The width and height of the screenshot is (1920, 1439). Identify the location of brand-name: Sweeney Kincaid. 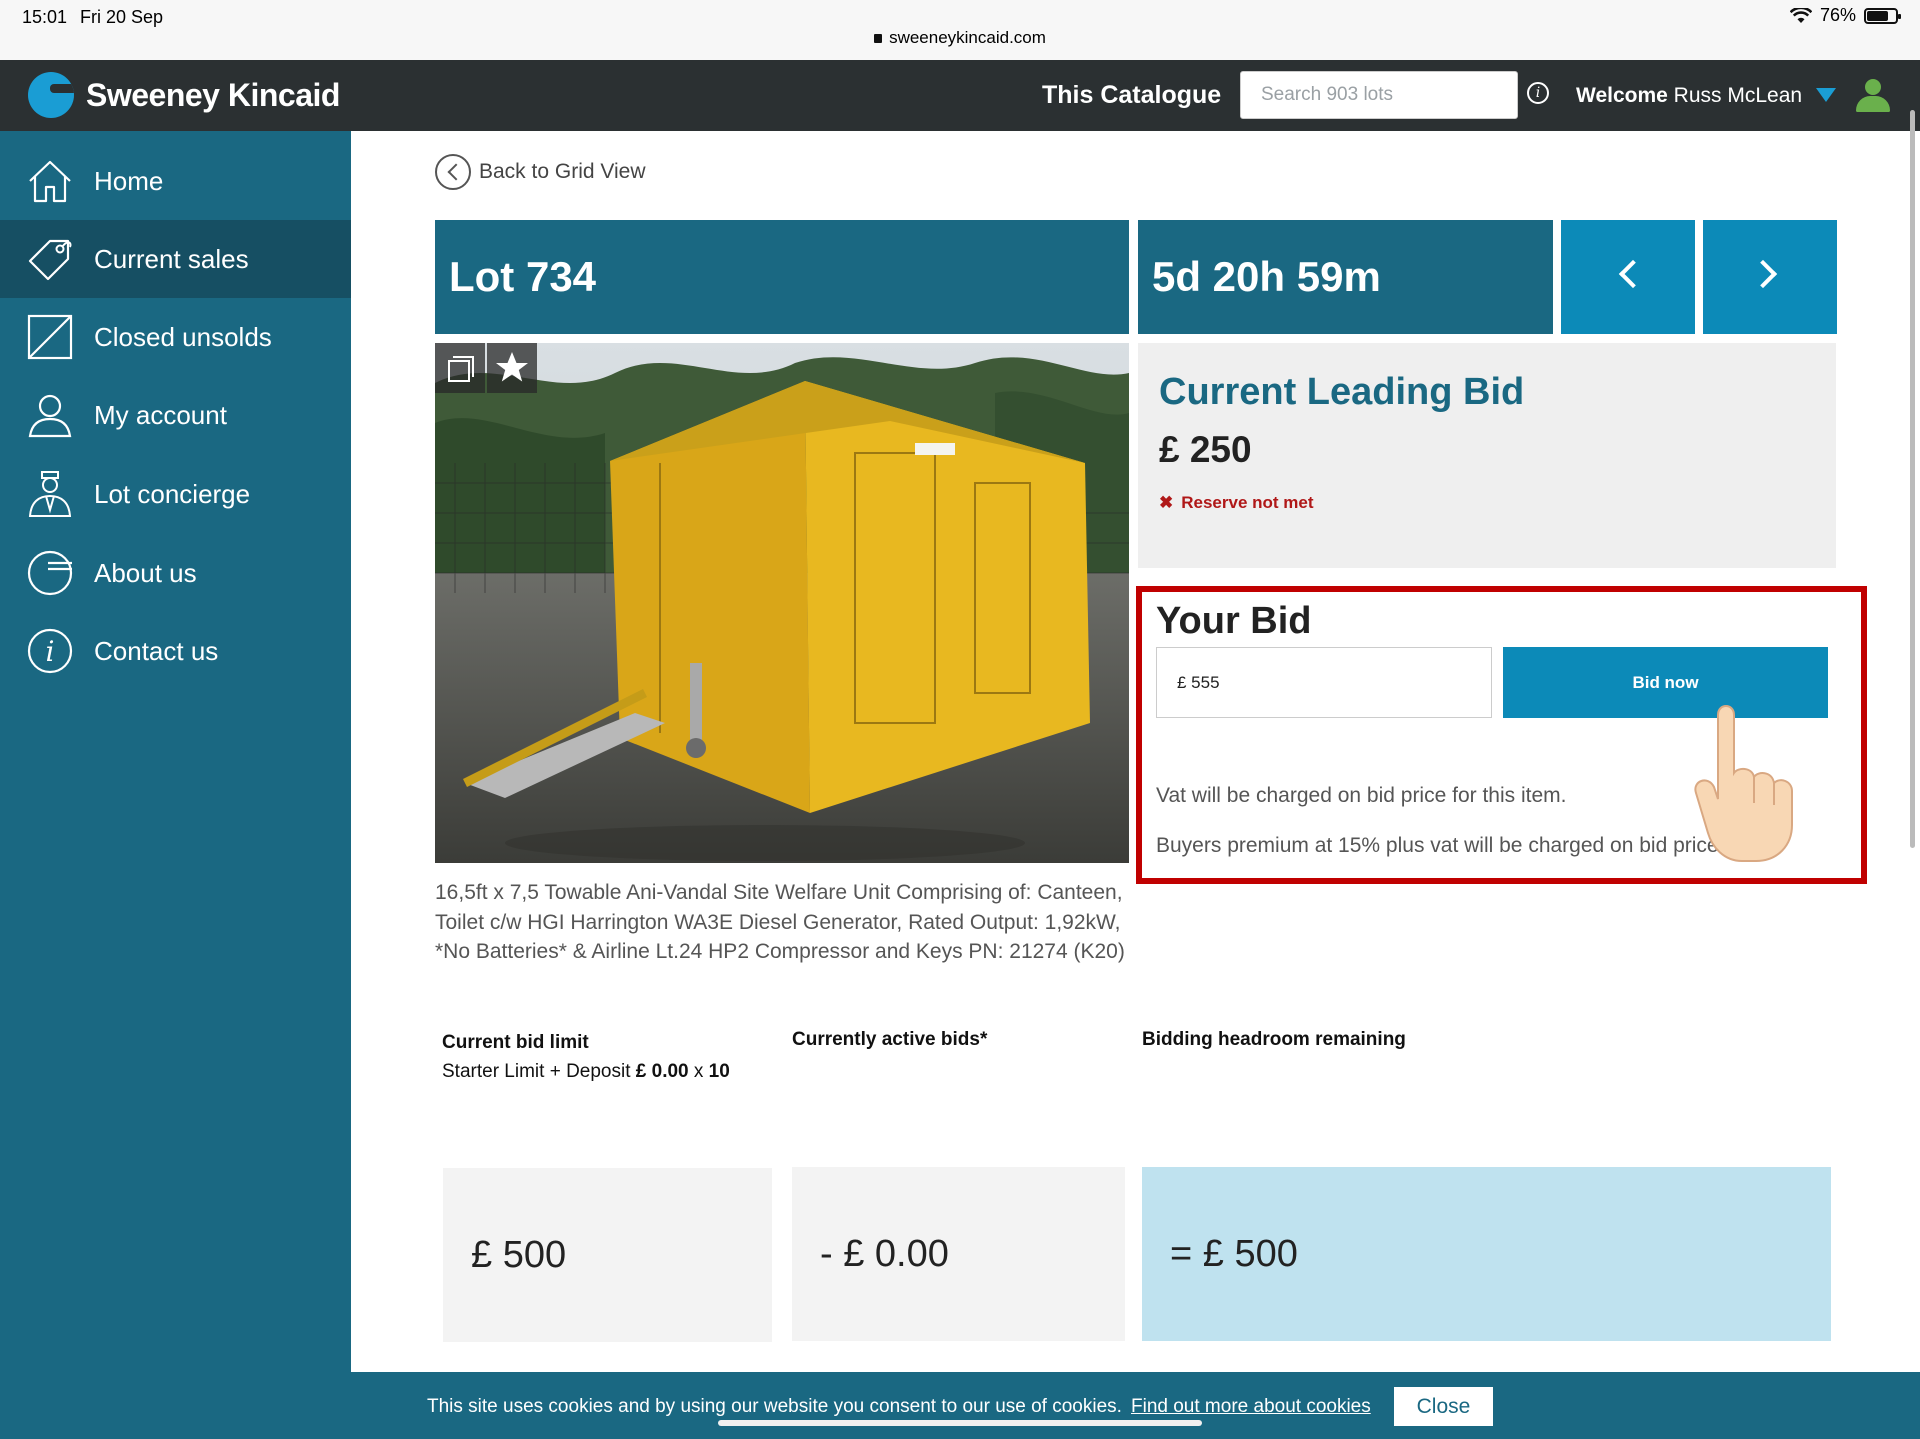
(213, 94).